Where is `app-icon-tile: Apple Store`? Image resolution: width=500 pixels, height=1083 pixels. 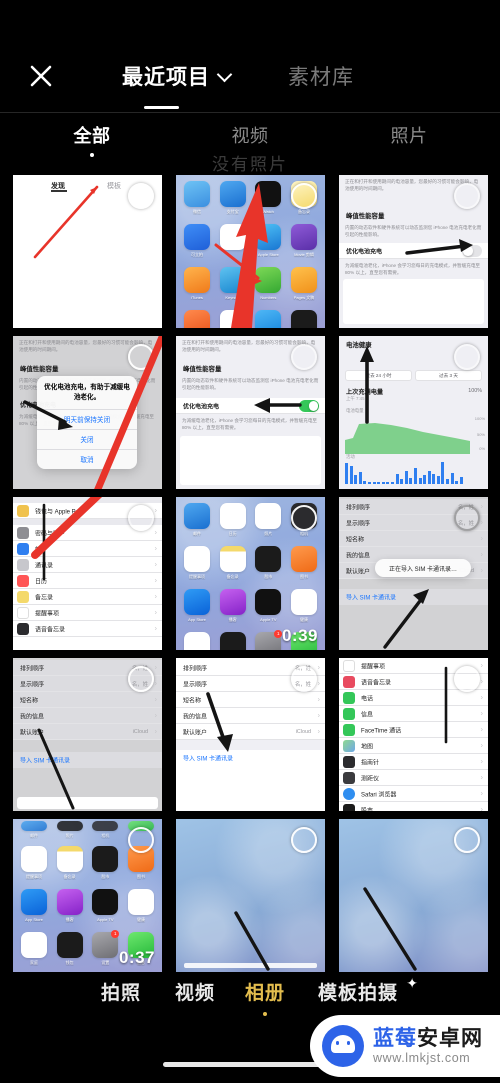 app-icon-tile: Apple Store is located at coordinates (268, 241).